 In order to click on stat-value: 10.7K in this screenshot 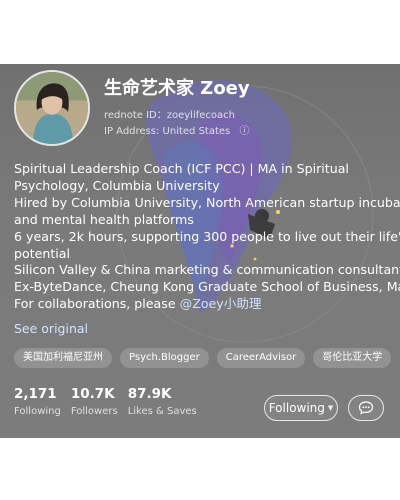, I will do `click(92, 394)`.